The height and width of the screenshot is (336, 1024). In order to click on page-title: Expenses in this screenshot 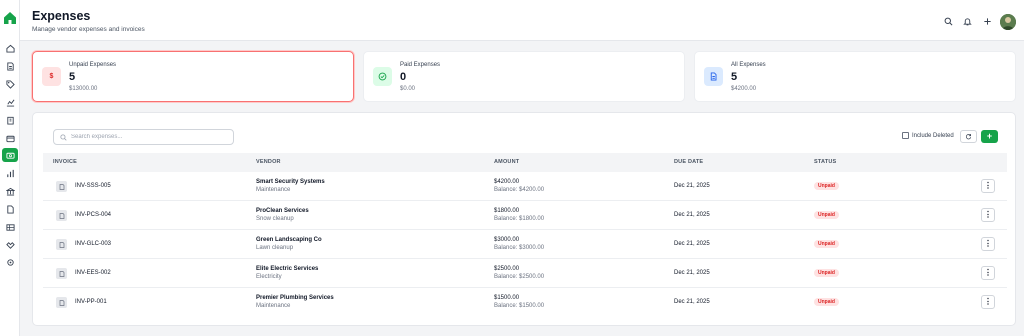, I will do `click(61, 16)`.